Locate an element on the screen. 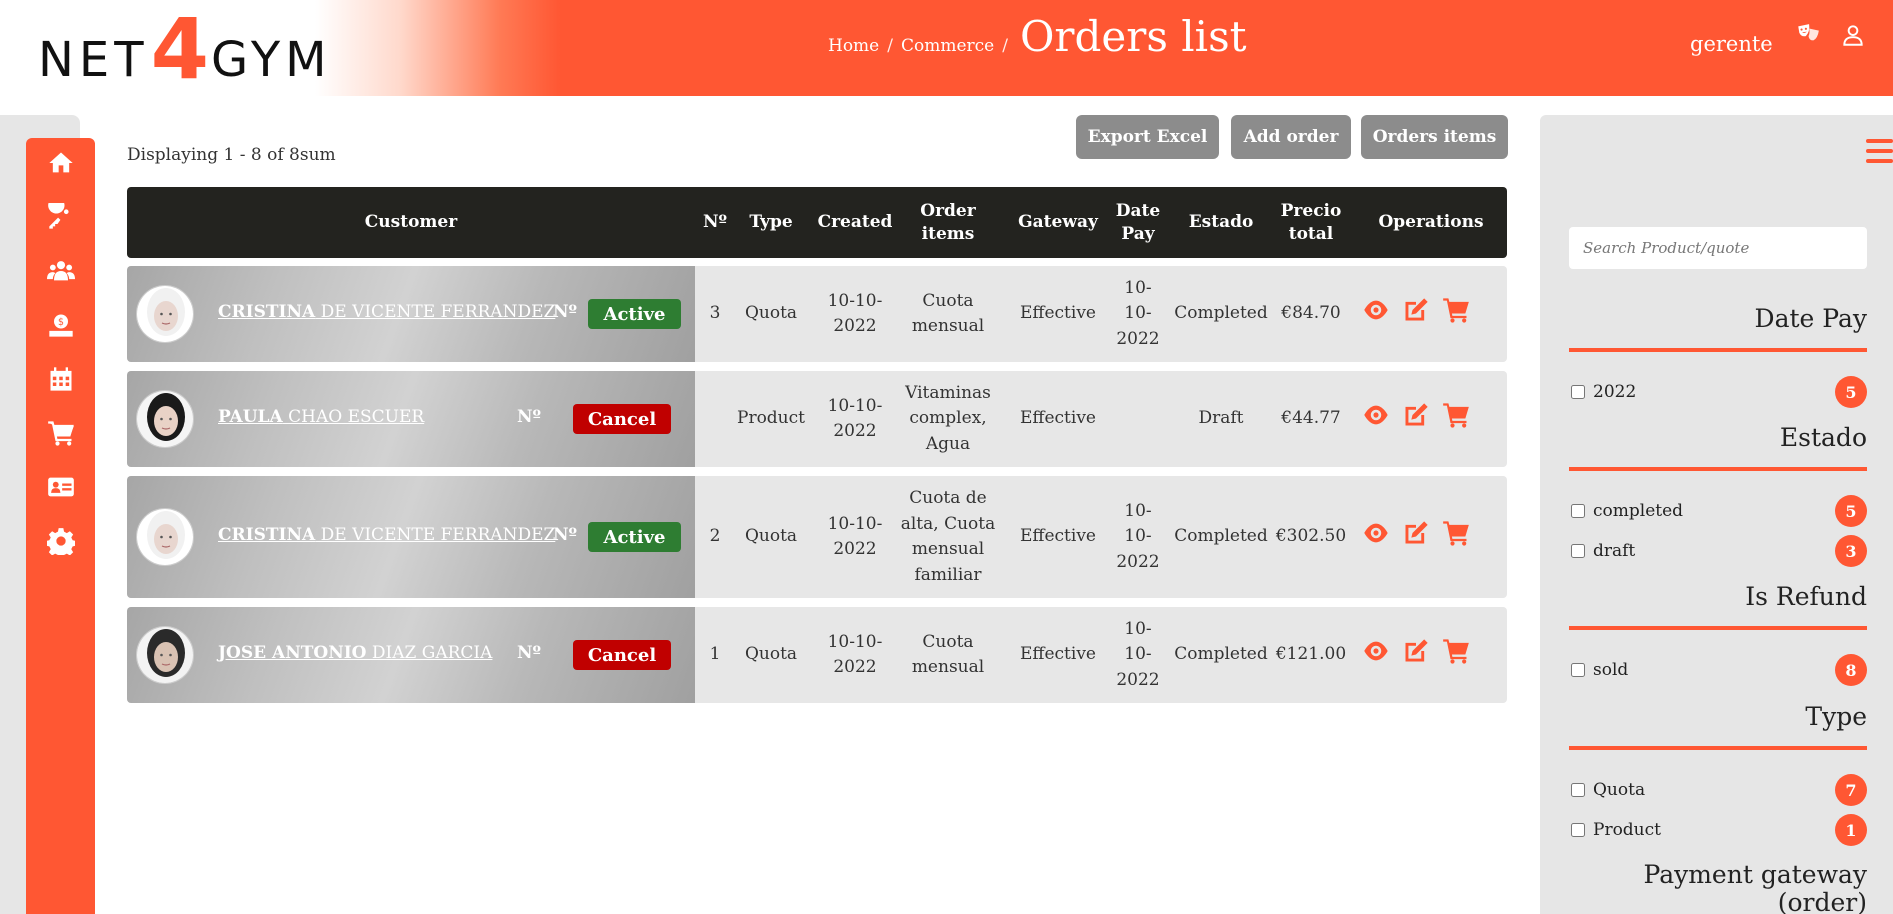 This screenshot has width=1893, height=914. order-items-cell: Vitaminas complex, Agua is located at coordinates (948, 418).